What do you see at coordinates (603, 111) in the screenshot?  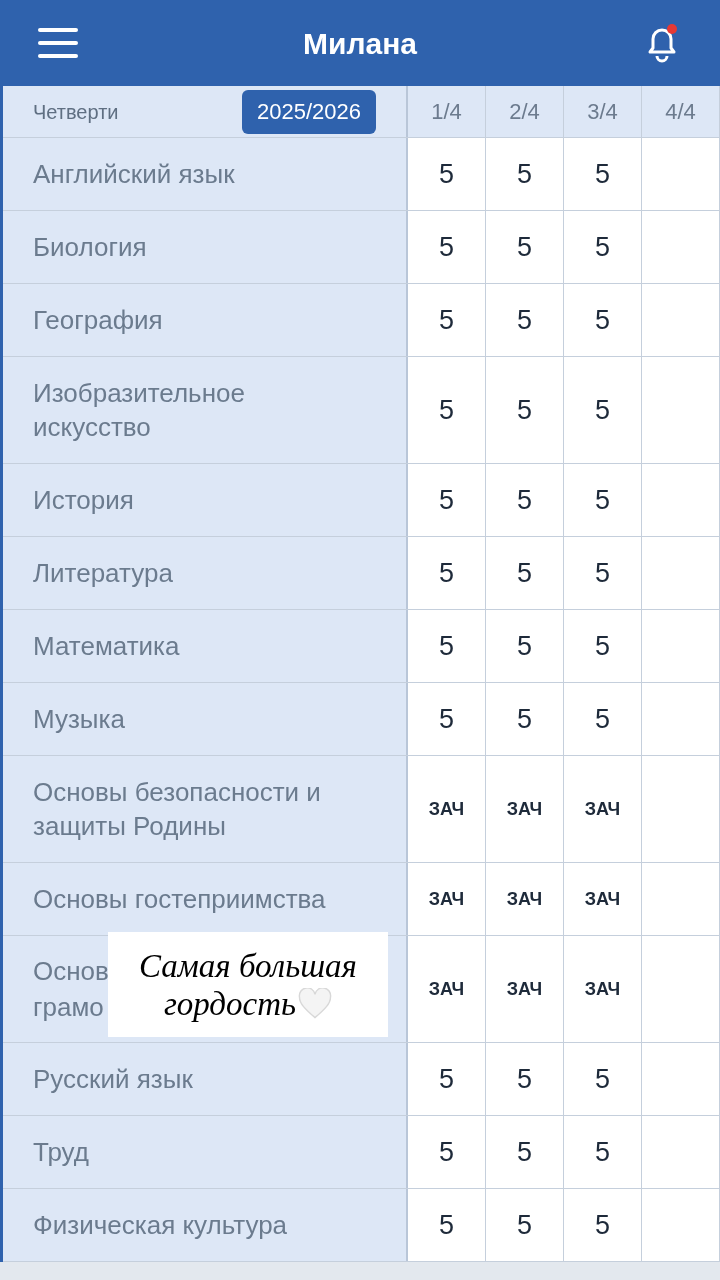 I see `column-header: 3/4` at bounding box center [603, 111].